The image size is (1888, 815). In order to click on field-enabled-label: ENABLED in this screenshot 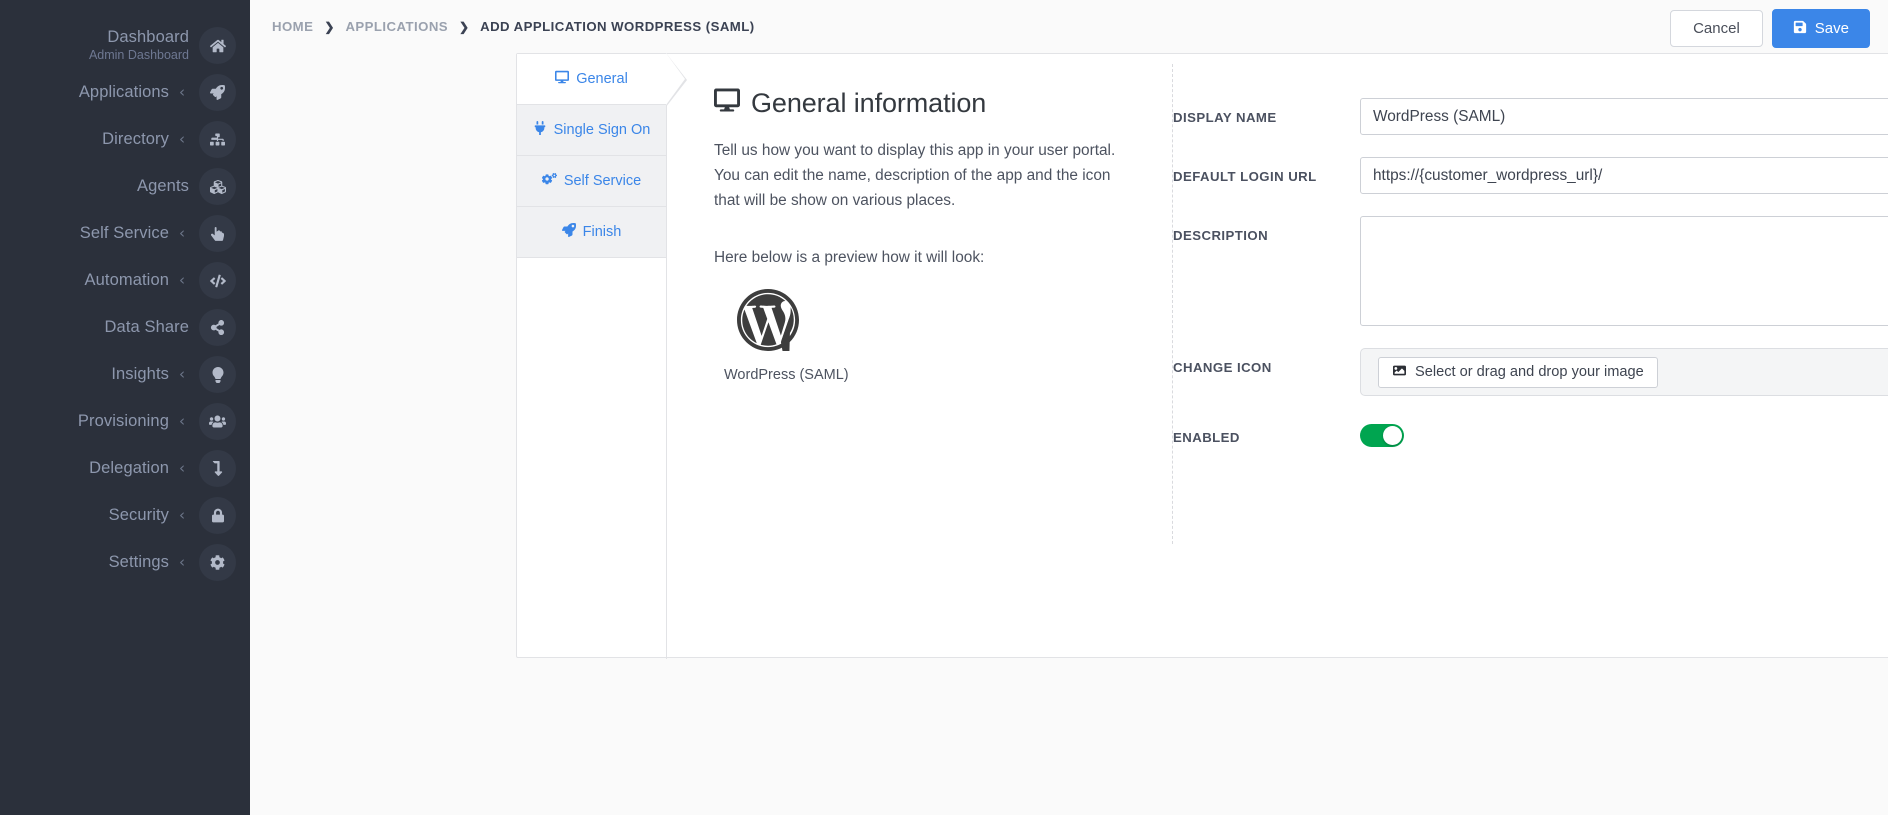, I will do `click(1206, 437)`.